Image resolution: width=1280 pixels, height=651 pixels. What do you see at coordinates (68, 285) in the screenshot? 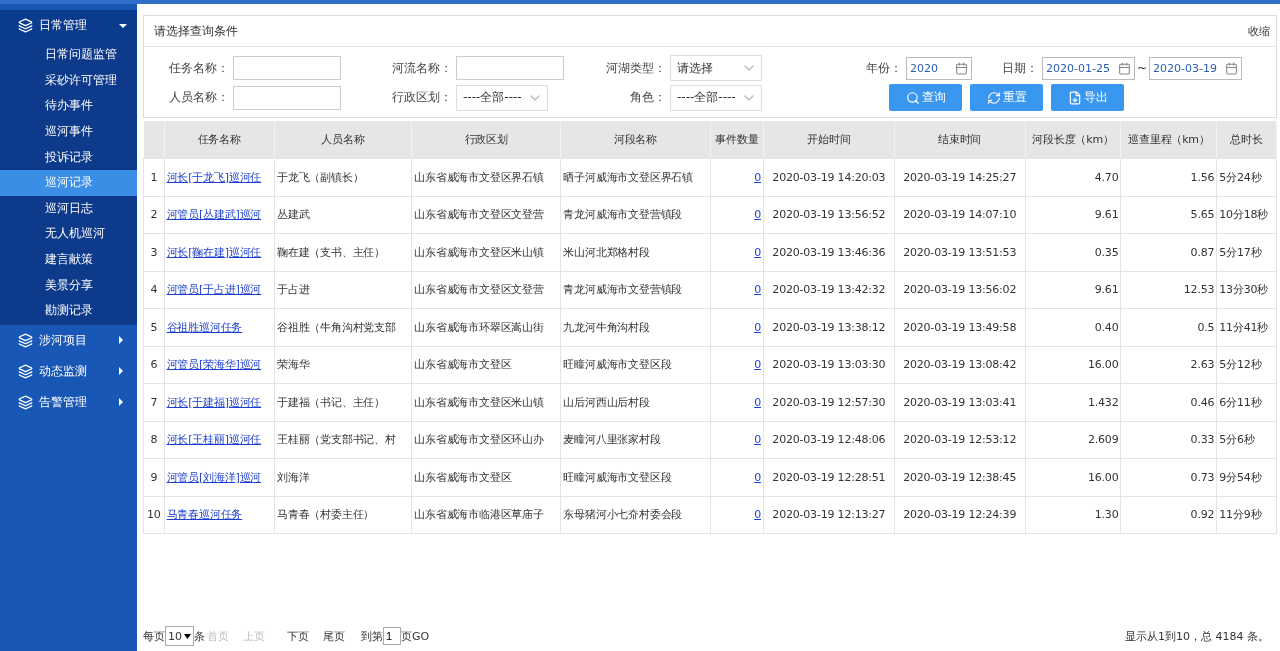
I see `sidebar-item: 美景分享` at bounding box center [68, 285].